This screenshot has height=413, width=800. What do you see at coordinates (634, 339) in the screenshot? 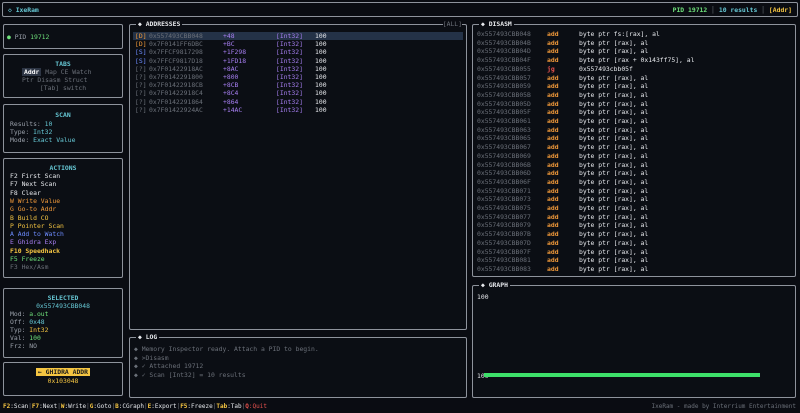
I see `graph-panel: ◆ GRAPH 100 100` at bounding box center [634, 339].